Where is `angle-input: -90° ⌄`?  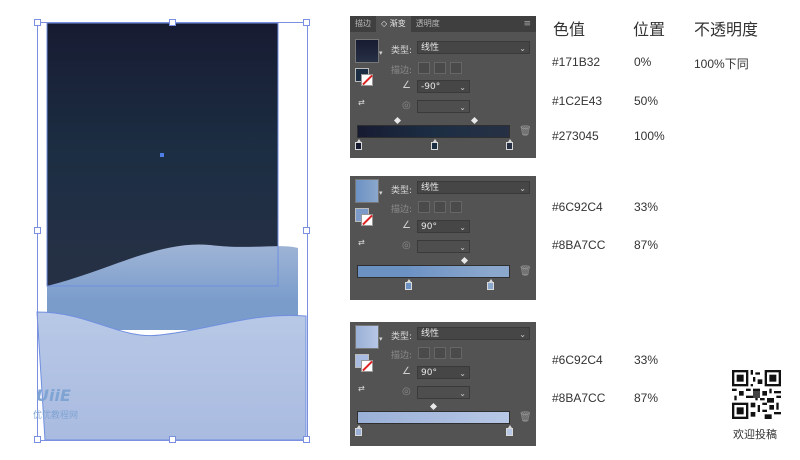 angle-input: -90° ⌄ is located at coordinates (443, 86).